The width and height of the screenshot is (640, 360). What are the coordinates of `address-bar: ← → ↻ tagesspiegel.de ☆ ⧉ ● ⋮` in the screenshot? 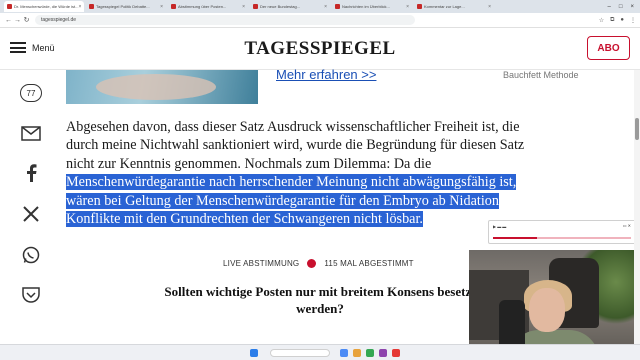 It's located at (320, 20).